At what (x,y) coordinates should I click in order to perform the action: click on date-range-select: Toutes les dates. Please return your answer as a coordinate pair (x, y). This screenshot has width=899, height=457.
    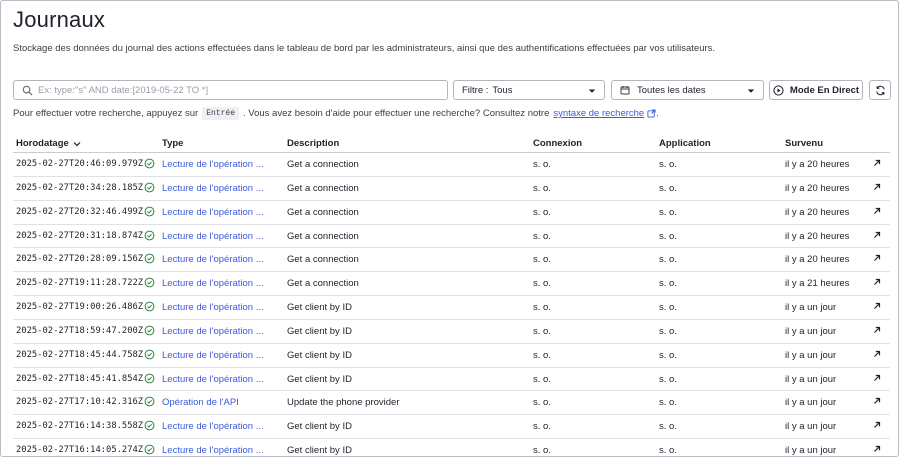
    Looking at the image, I should click on (687, 90).